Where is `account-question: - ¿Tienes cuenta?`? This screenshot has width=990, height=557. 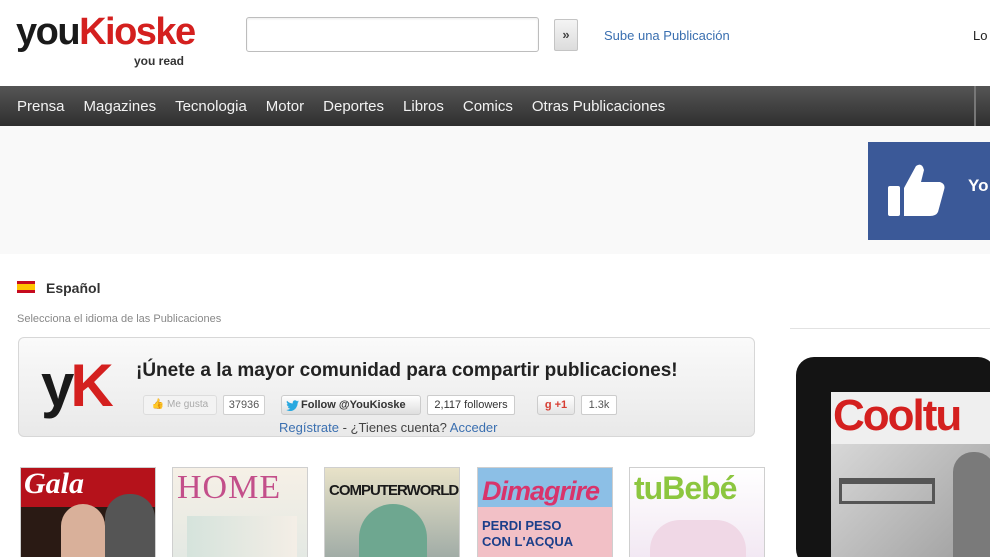 account-question: - ¿Tienes cuenta? is located at coordinates (394, 427).